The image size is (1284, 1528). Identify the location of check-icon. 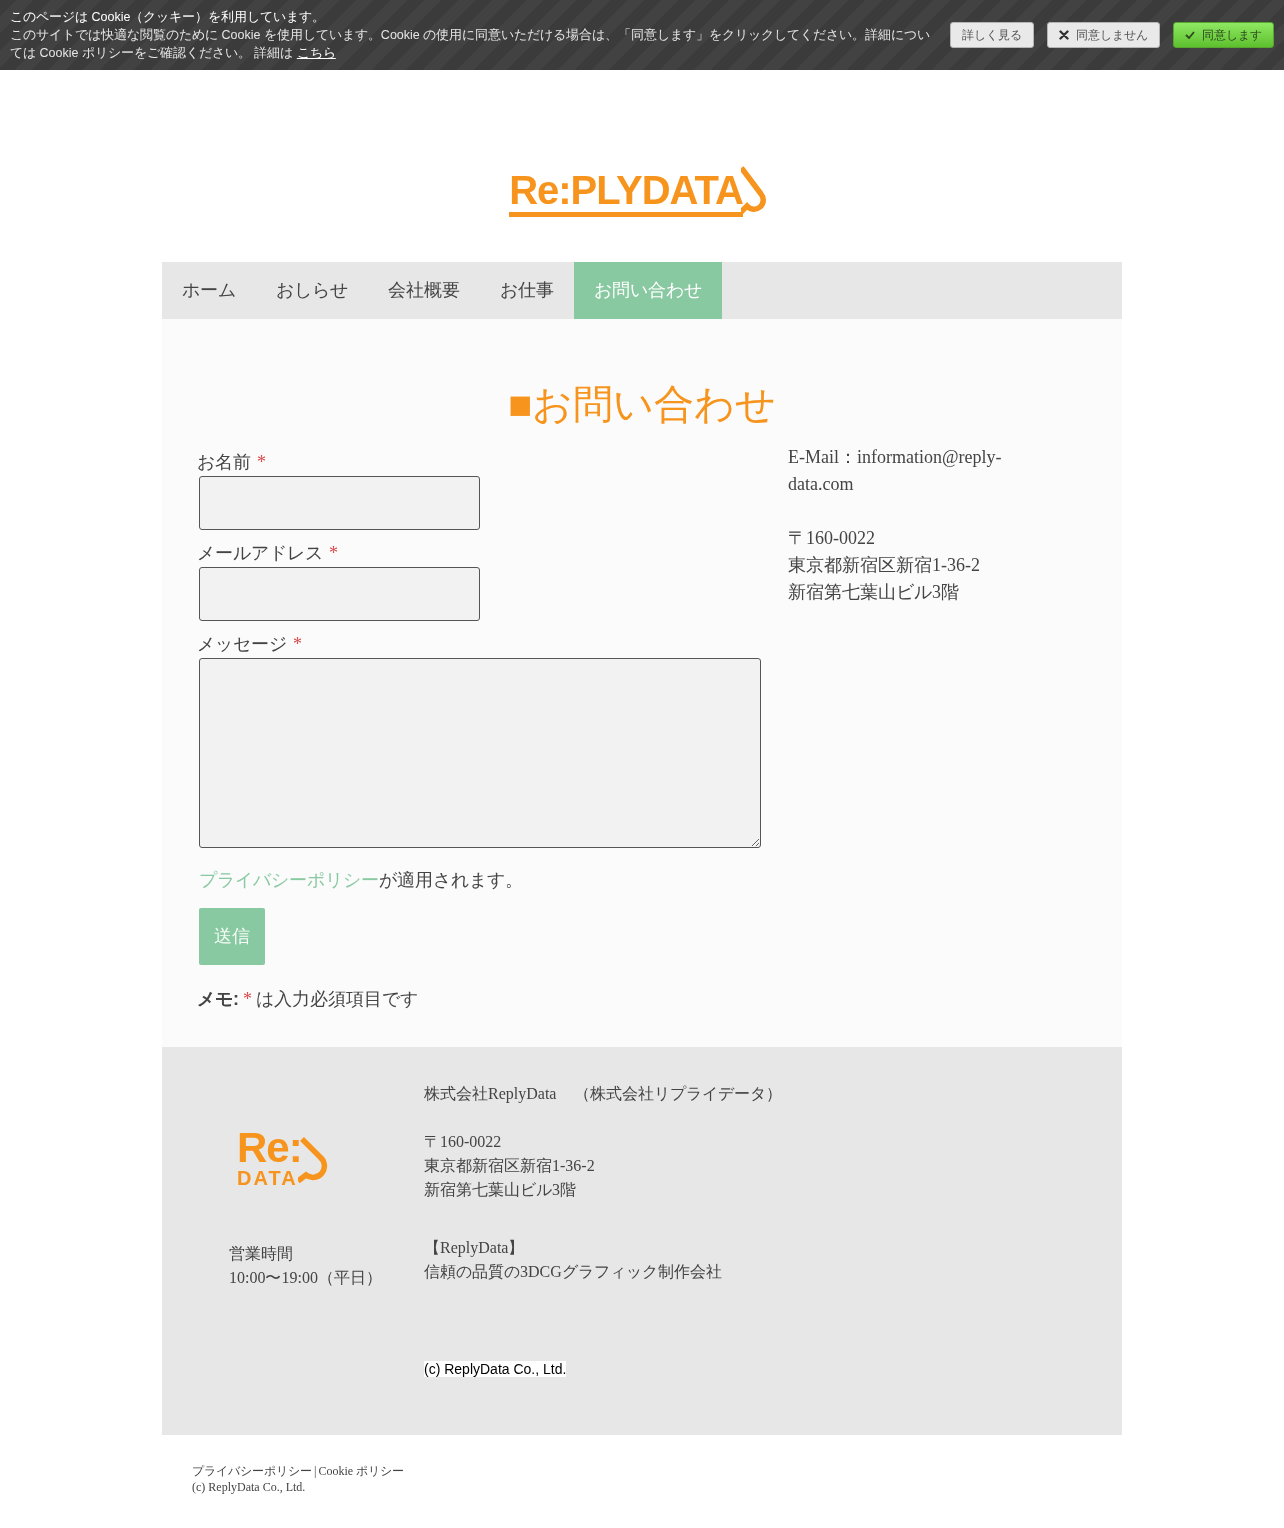
(1190, 35).